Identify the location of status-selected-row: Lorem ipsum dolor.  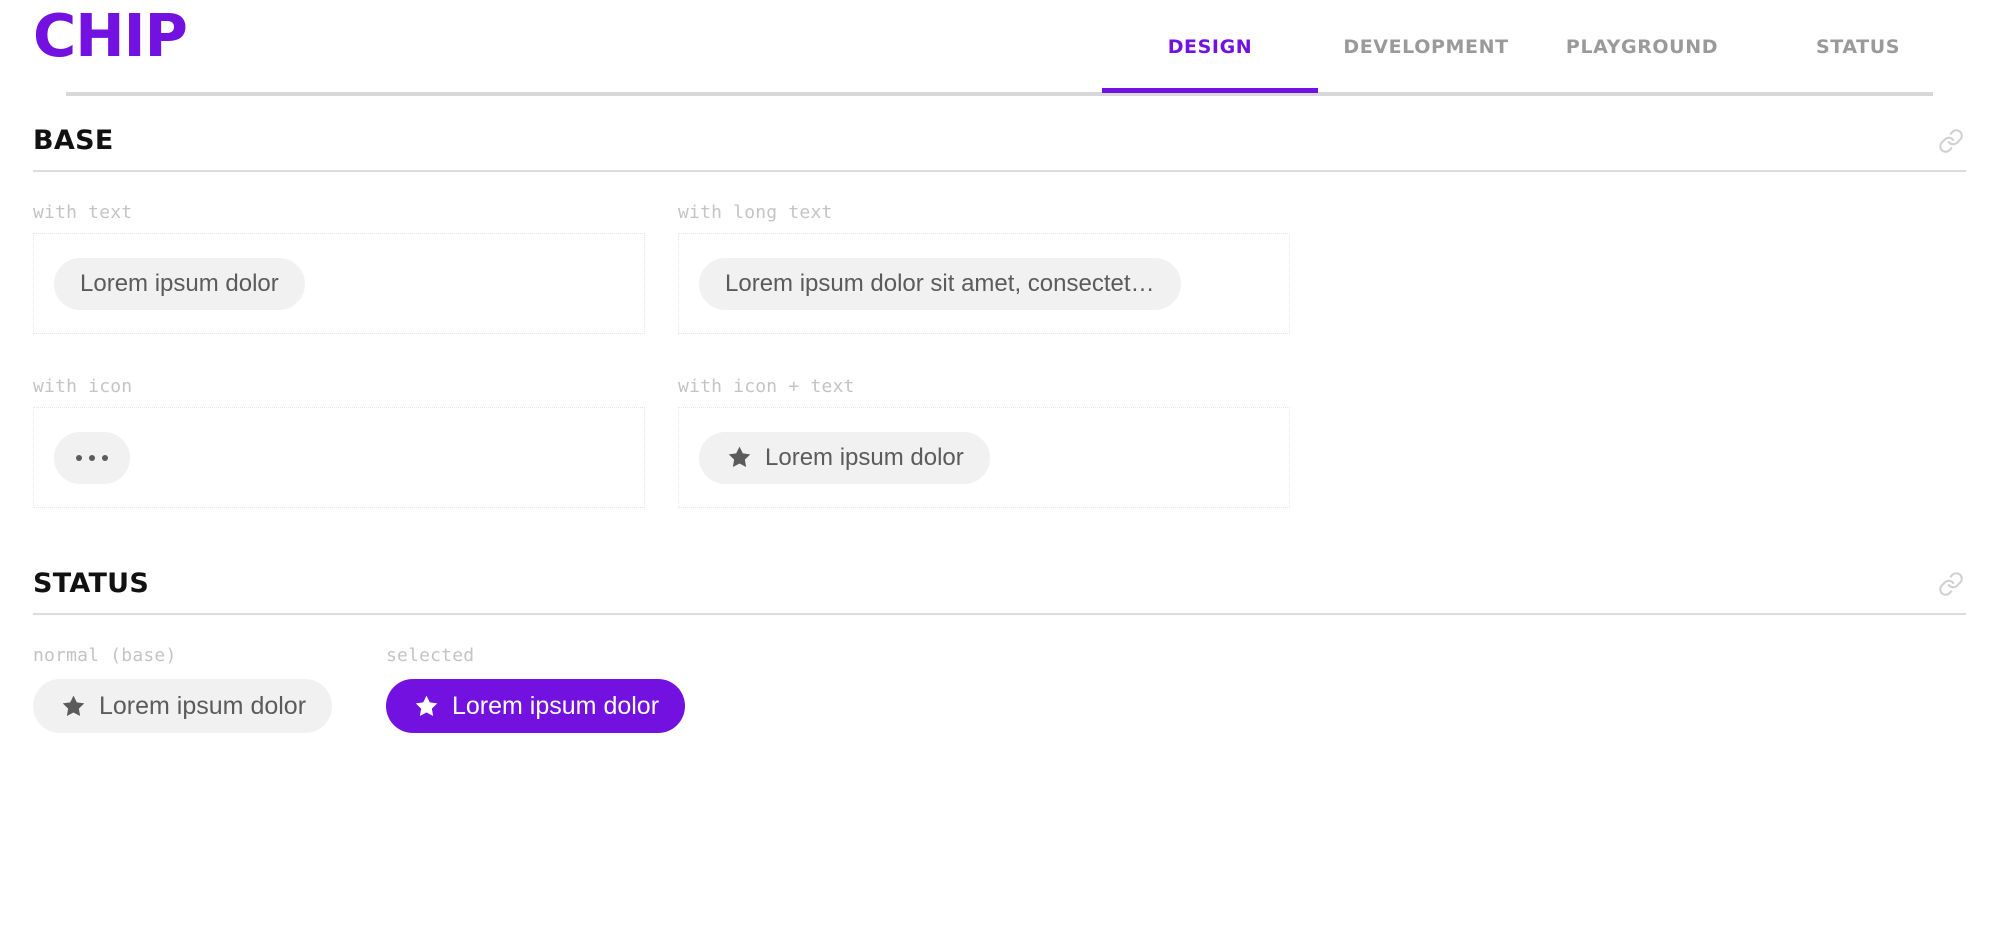
(1176, 706).